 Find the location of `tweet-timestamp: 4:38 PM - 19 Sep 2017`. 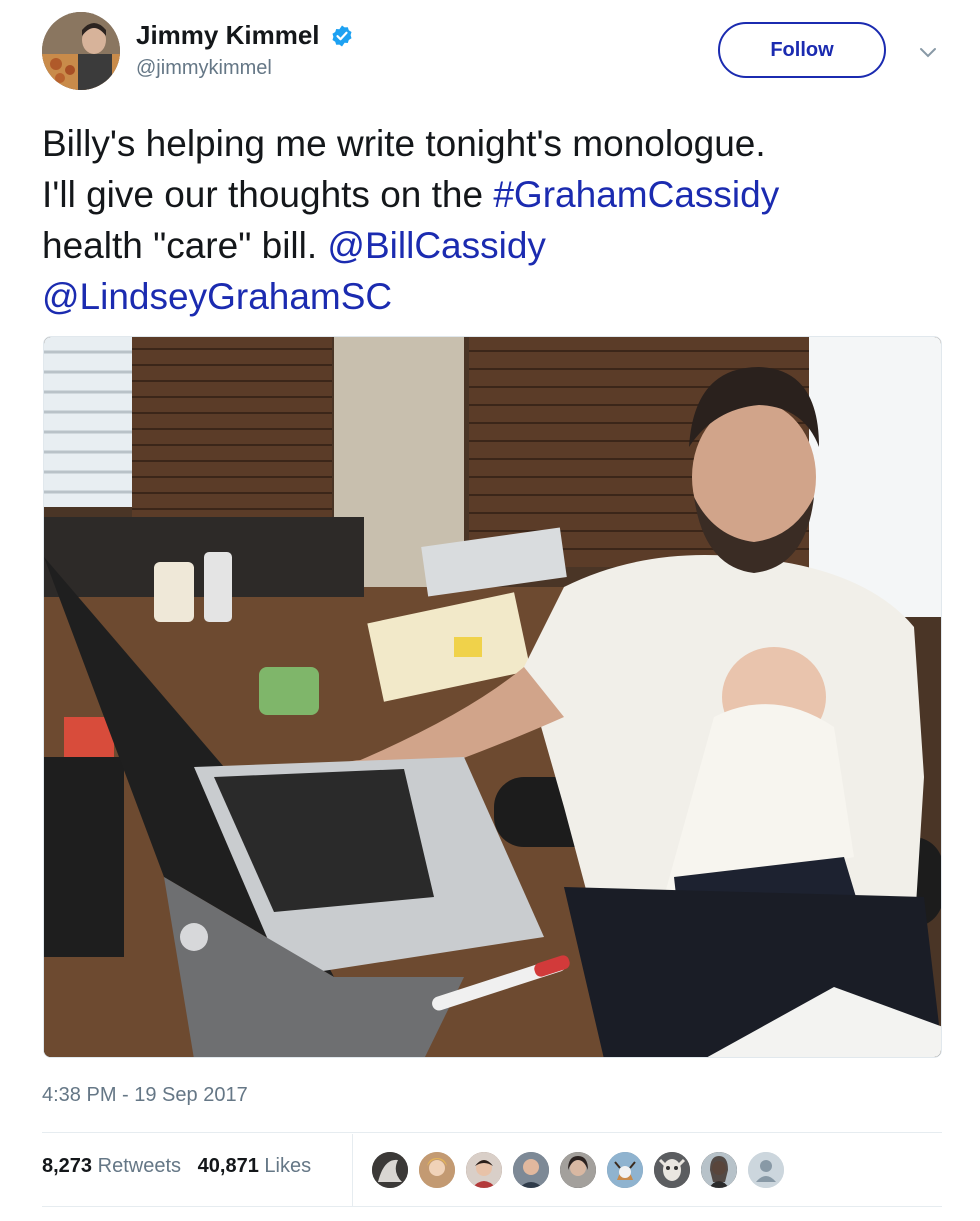

tweet-timestamp: 4:38 PM - 19 Sep 2017 is located at coordinates (145, 1095).